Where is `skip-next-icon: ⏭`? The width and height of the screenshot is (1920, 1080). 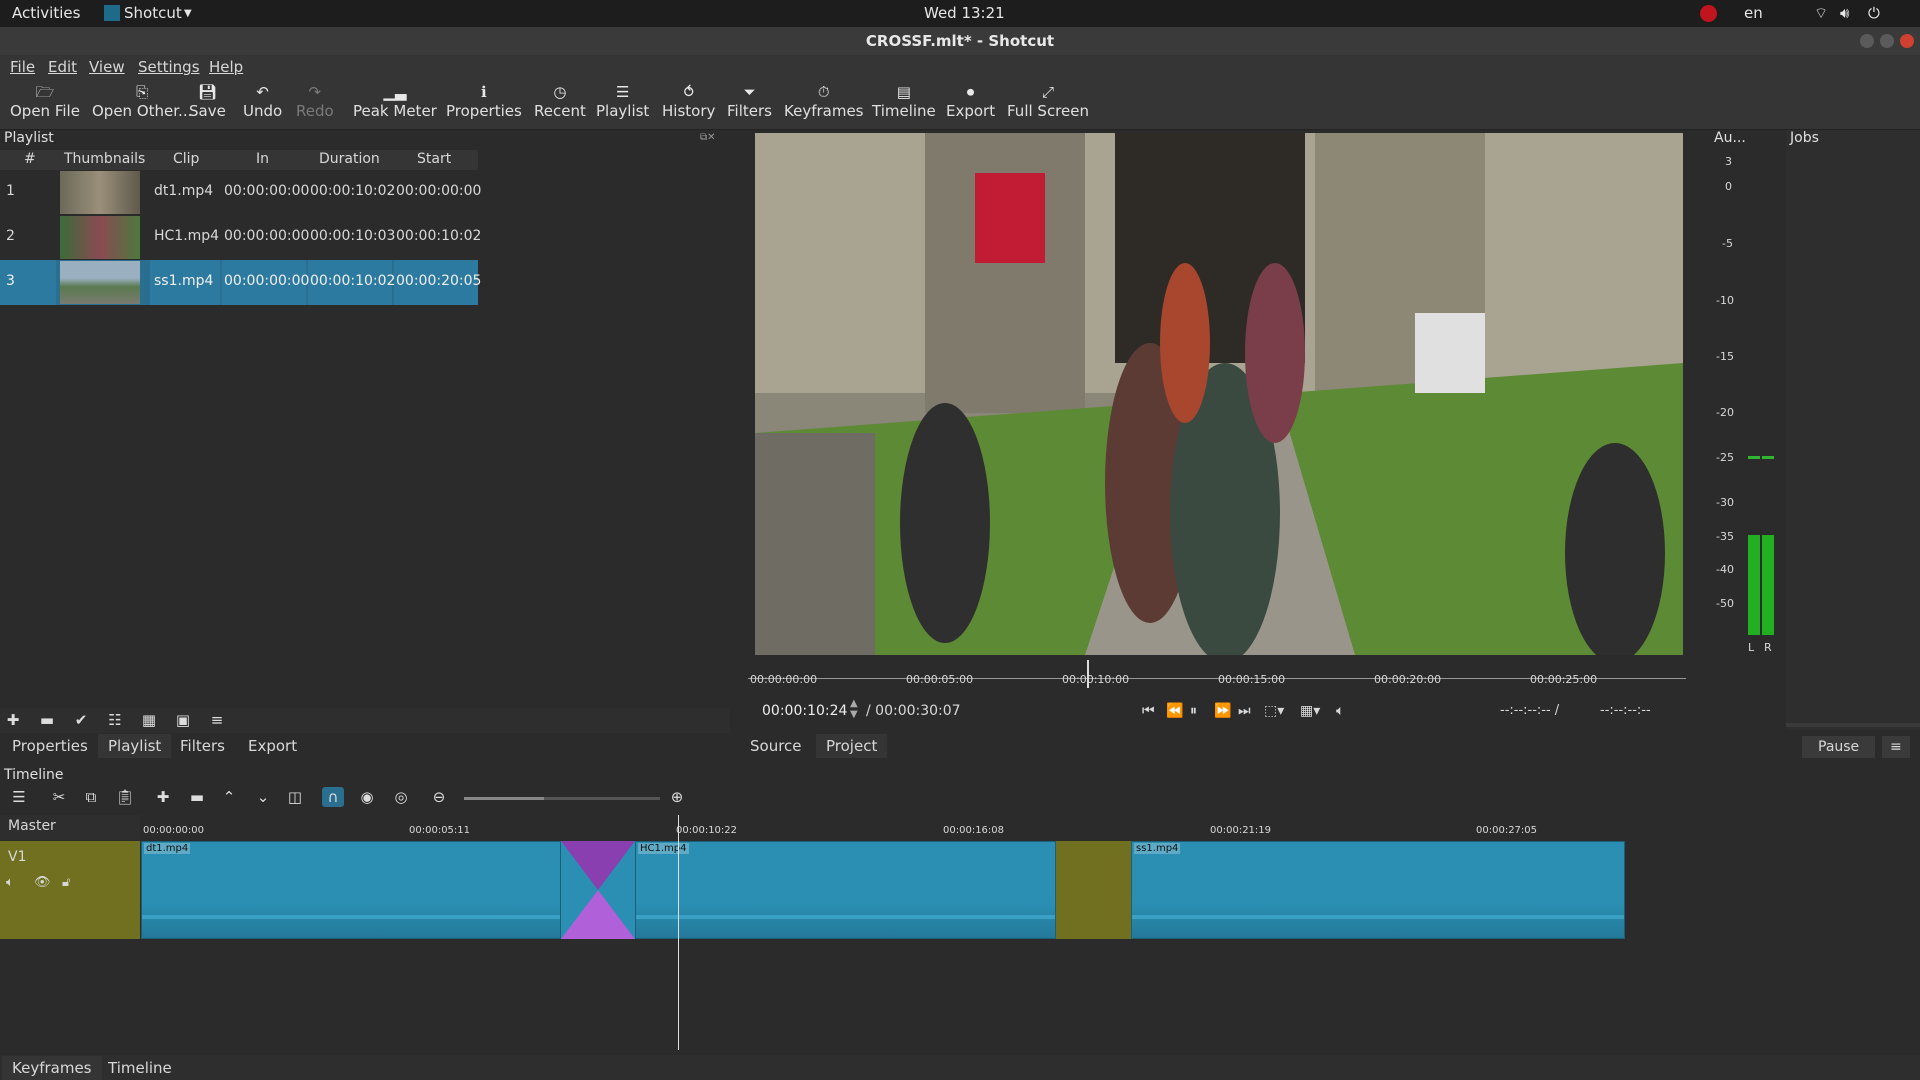 skip-next-icon: ⏭ is located at coordinates (1244, 711).